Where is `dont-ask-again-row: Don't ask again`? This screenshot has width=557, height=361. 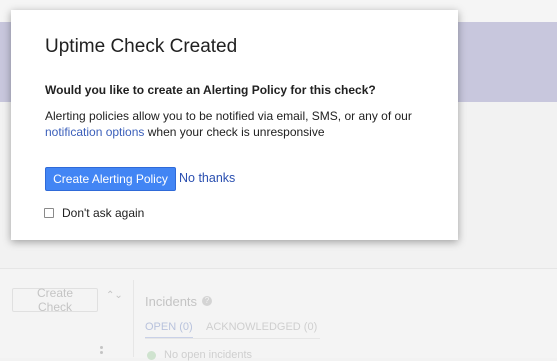
dont-ask-again-row: Don't ask again is located at coordinates (94, 213).